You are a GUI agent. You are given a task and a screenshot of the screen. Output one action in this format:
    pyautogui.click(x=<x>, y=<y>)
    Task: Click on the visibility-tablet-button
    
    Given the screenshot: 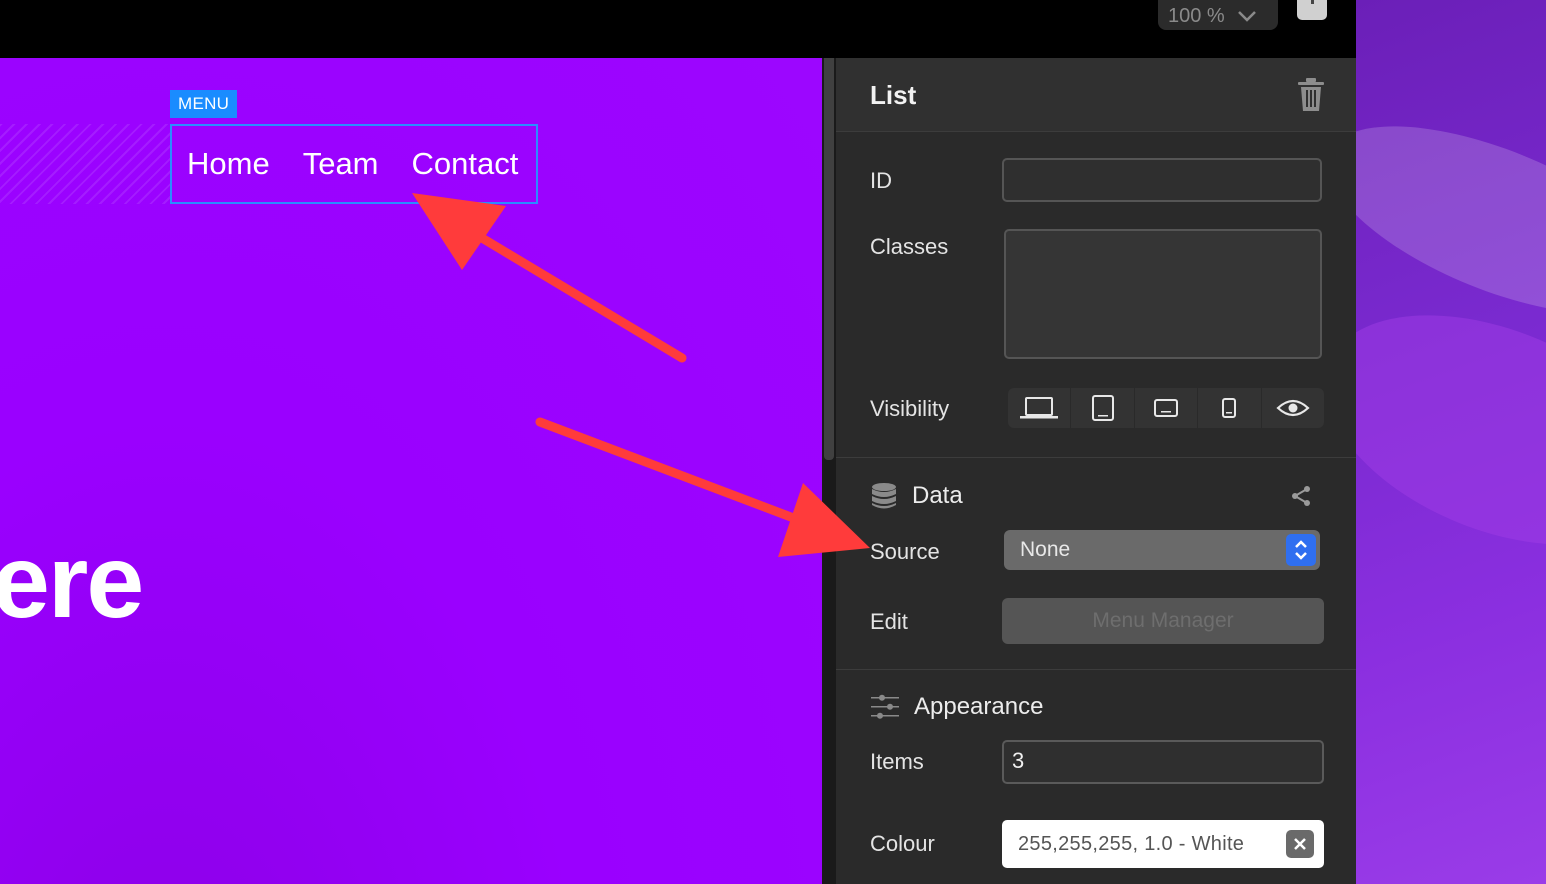 What is the action you would take?
    pyautogui.click(x=1103, y=408)
    